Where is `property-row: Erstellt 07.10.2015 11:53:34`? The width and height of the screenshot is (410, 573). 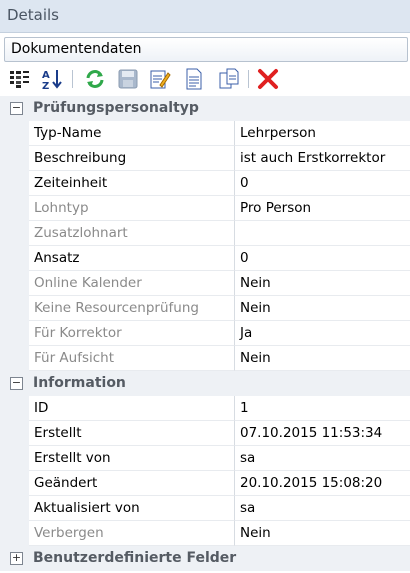
property-row: Erstellt 07.10.2015 11:53:34 is located at coordinates (205, 433).